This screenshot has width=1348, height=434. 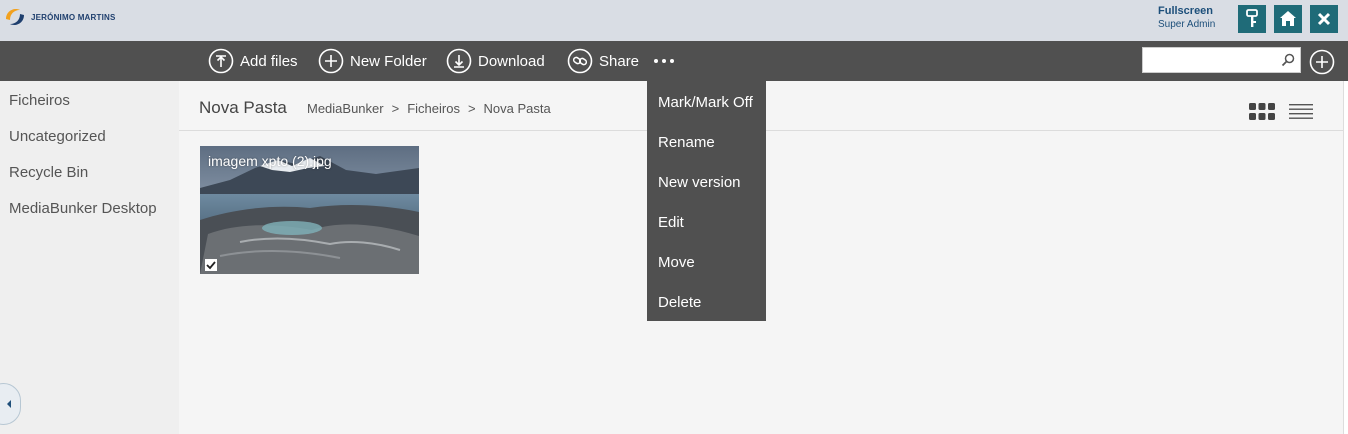 I want to click on file-checkbox, so click(x=211, y=265).